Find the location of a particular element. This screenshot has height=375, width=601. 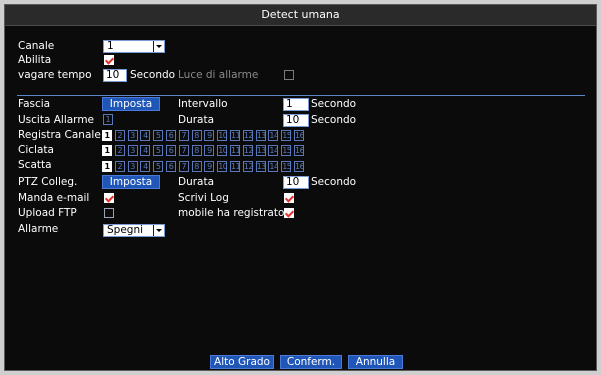

registra-label: Registra Canale is located at coordinates (59, 135).